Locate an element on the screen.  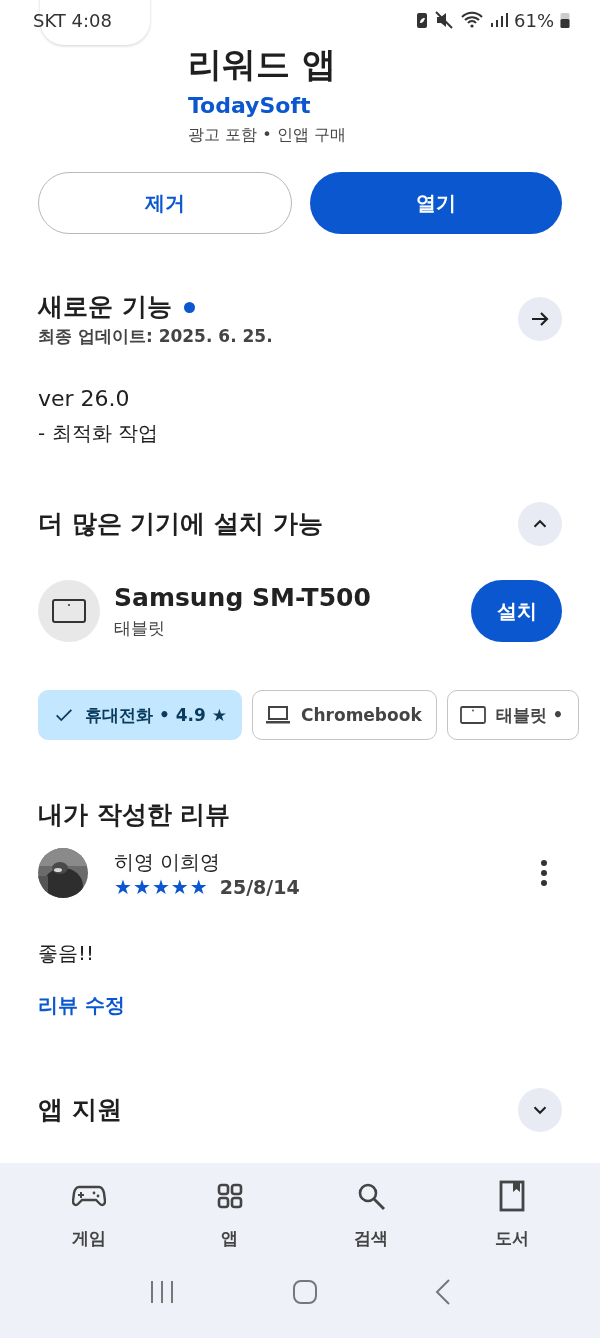
developer-link: TodaySoft is located at coordinates (394, 106).